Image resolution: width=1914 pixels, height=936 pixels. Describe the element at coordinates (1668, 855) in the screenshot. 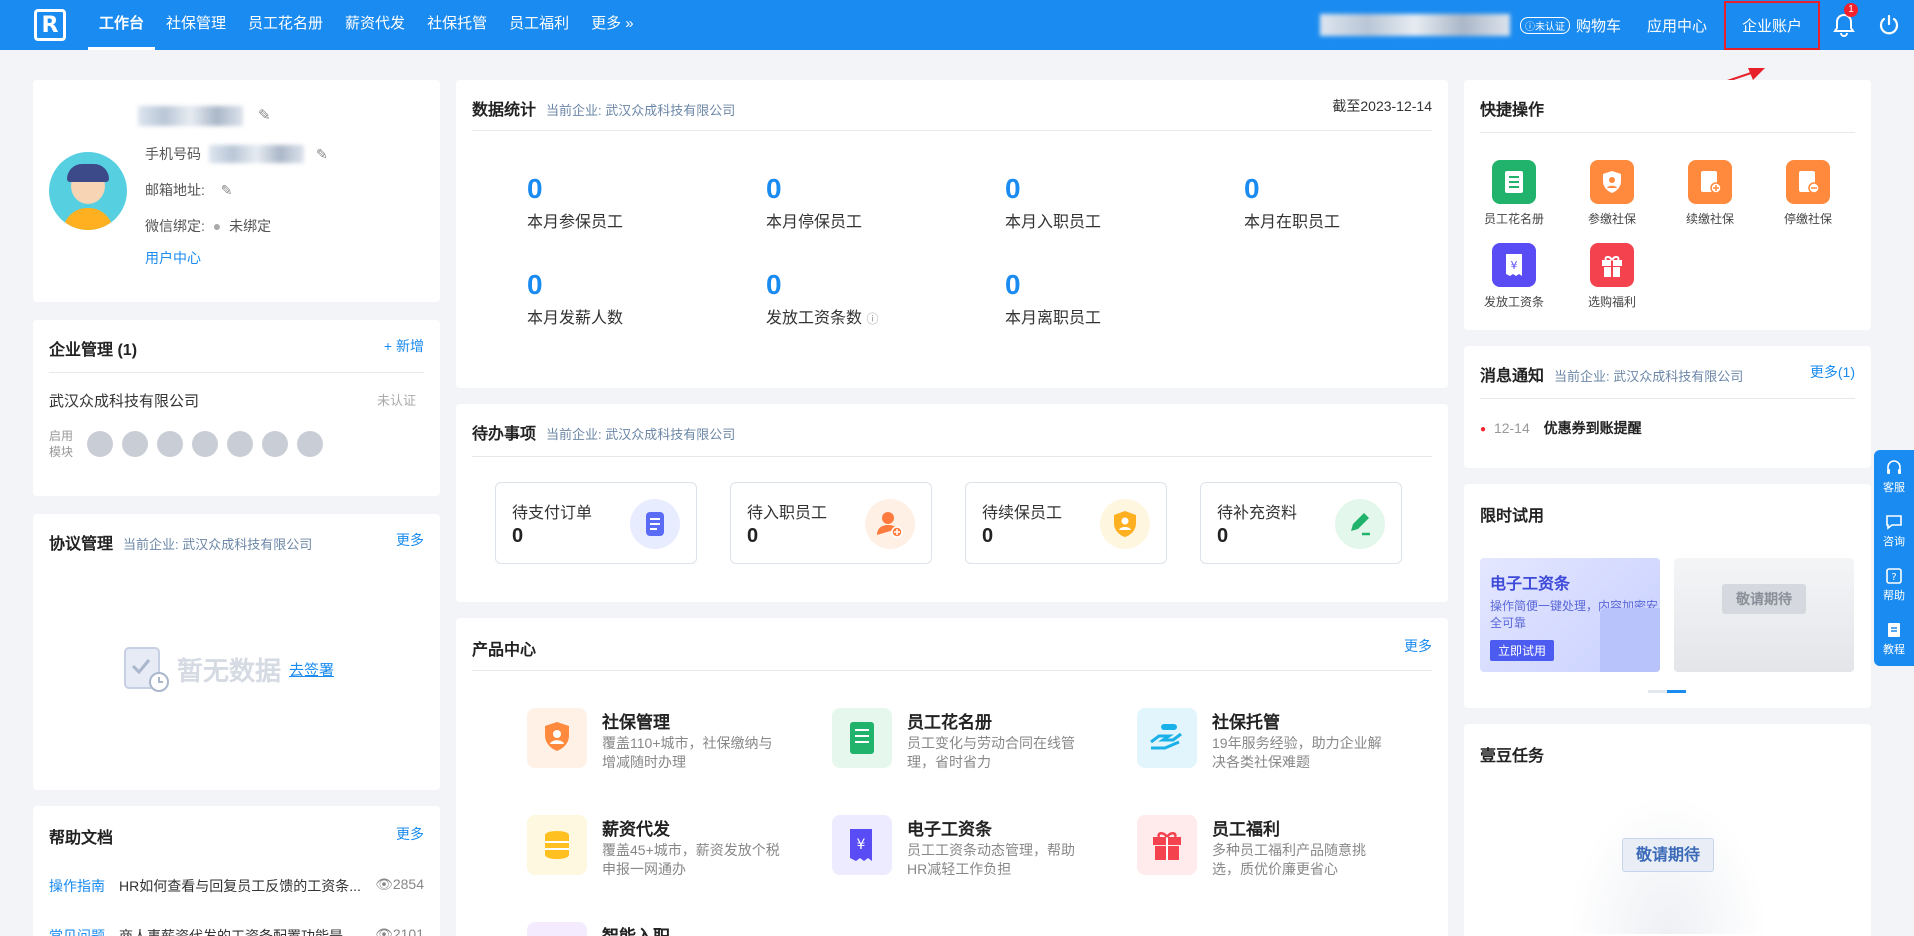

I see `task-coming-sign: 敬请期待` at that location.